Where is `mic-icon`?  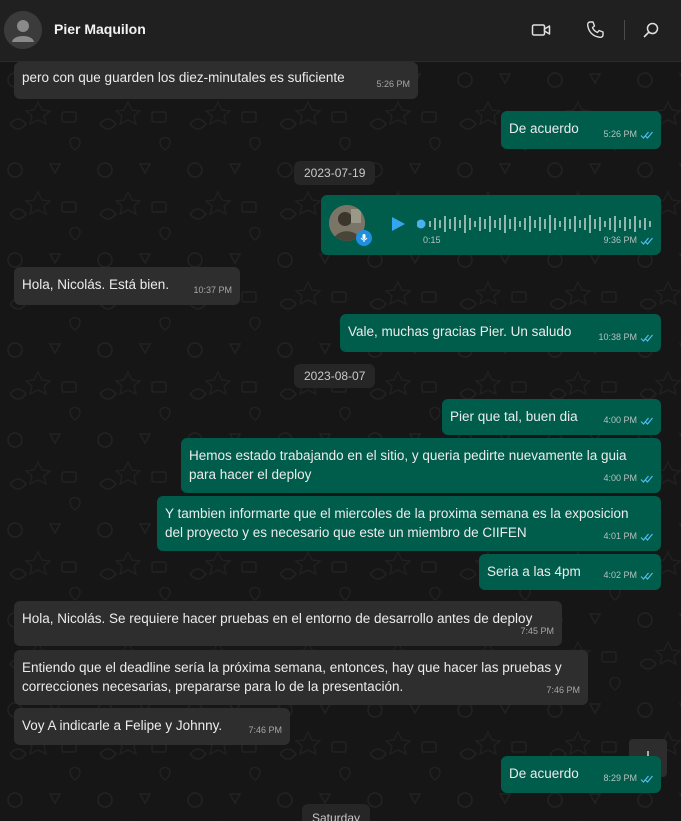 mic-icon is located at coordinates (364, 238).